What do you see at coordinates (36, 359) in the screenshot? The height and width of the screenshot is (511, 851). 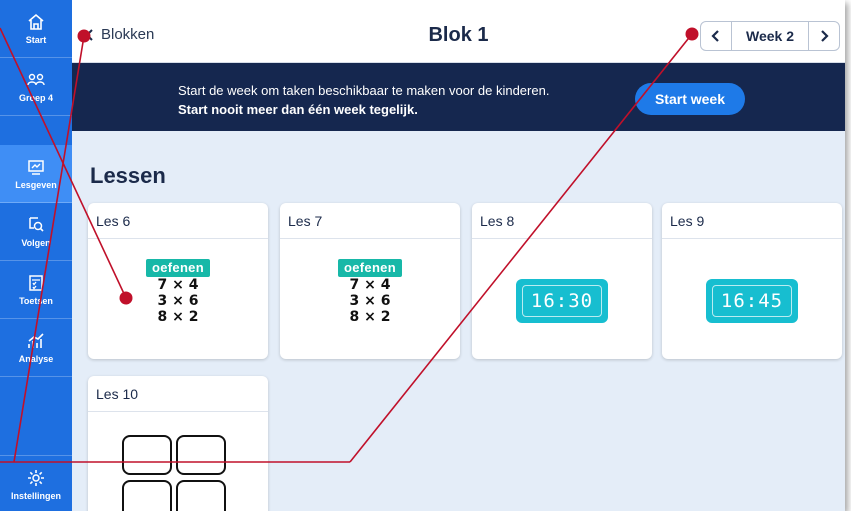 I see `sidebar-item-label: Analyse` at bounding box center [36, 359].